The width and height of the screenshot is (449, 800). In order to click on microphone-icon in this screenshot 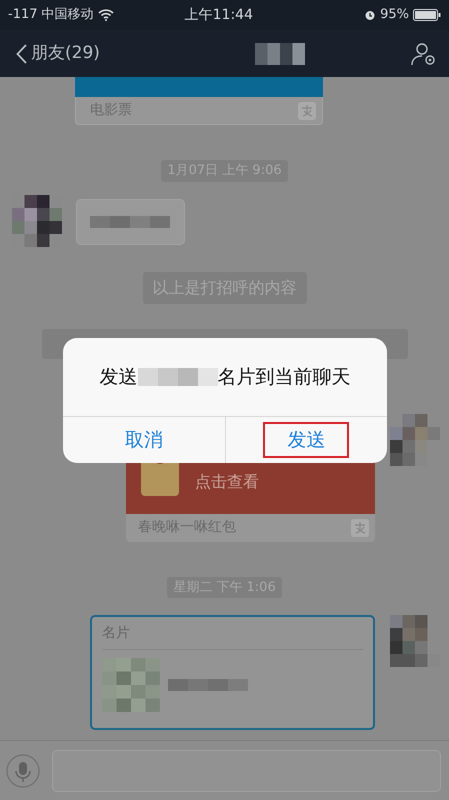, I will do `click(23, 771)`.